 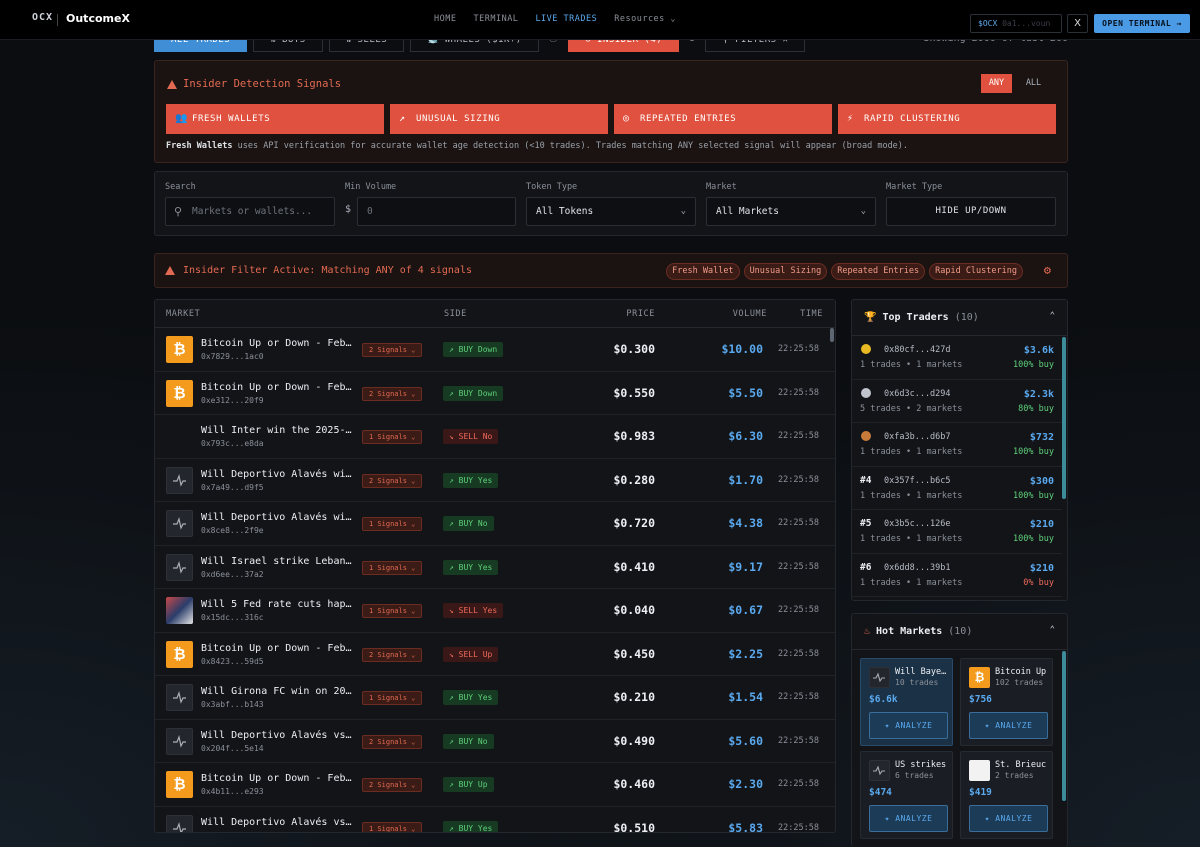 I want to click on trade-price: $0.490, so click(x=634, y=740).